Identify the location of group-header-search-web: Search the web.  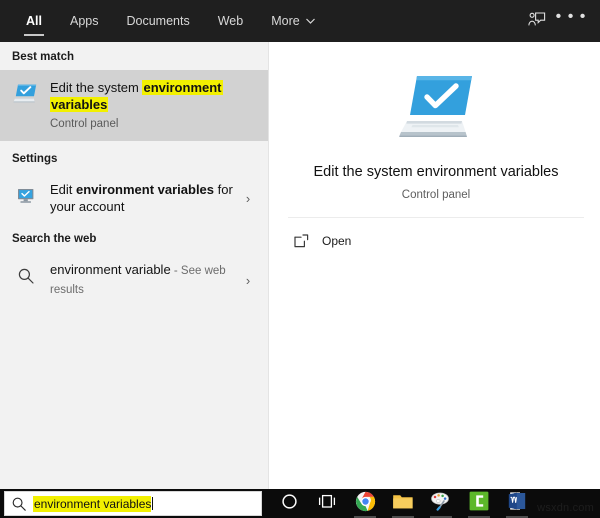
(54, 239).